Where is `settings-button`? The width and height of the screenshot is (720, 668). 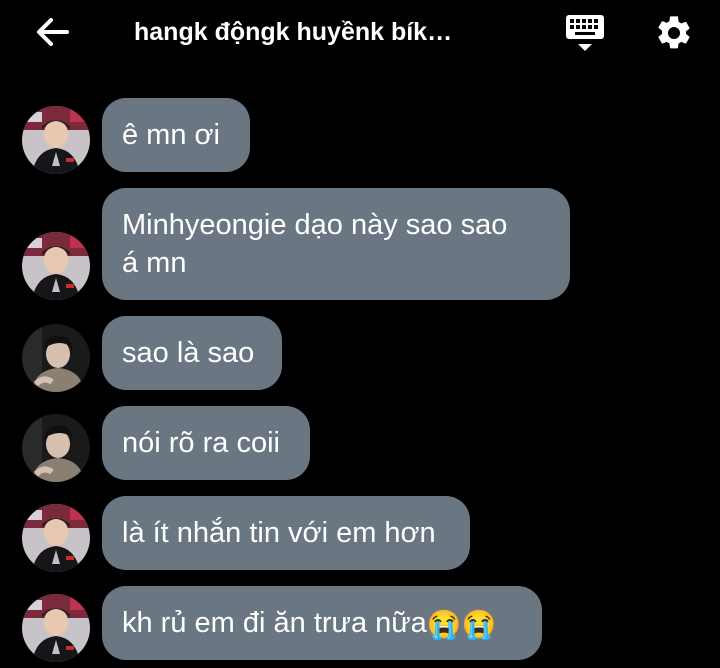
settings-button is located at coordinates (674, 33).